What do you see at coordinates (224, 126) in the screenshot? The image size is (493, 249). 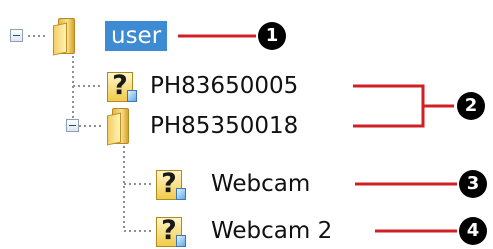 I see `tree-node-ph85350018: PH85350018` at bounding box center [224, 126].